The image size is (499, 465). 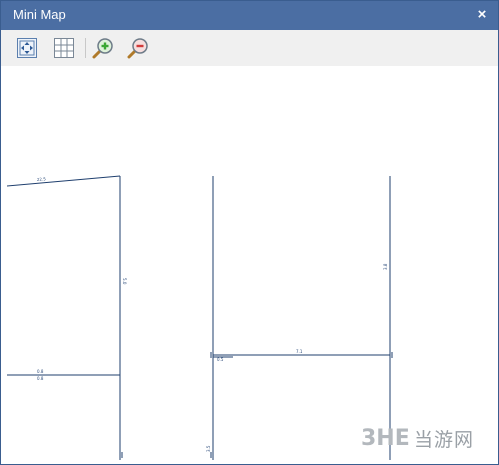 I want to click on dim-left-horizontal-2: 0.8, so click(x=40, y=378).